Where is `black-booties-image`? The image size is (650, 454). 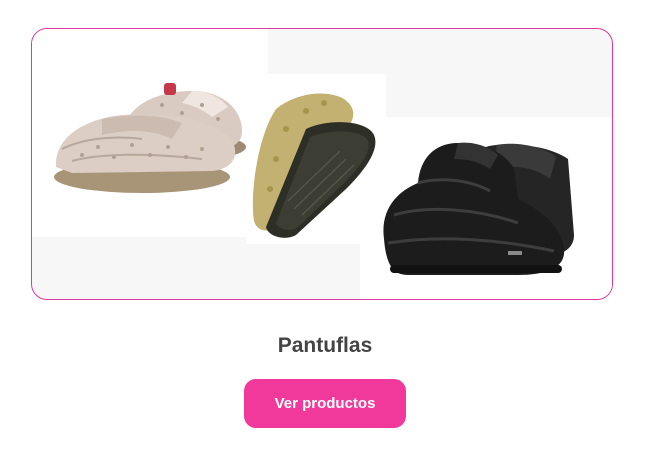
black-booties-image is located at coordinates (478, 208).